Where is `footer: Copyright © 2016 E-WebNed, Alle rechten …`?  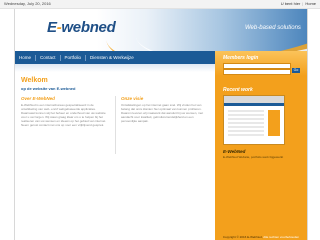 footer: Copyright © 2016 E-WebNed, Alle rechten … is located at coordinates (261, 237).